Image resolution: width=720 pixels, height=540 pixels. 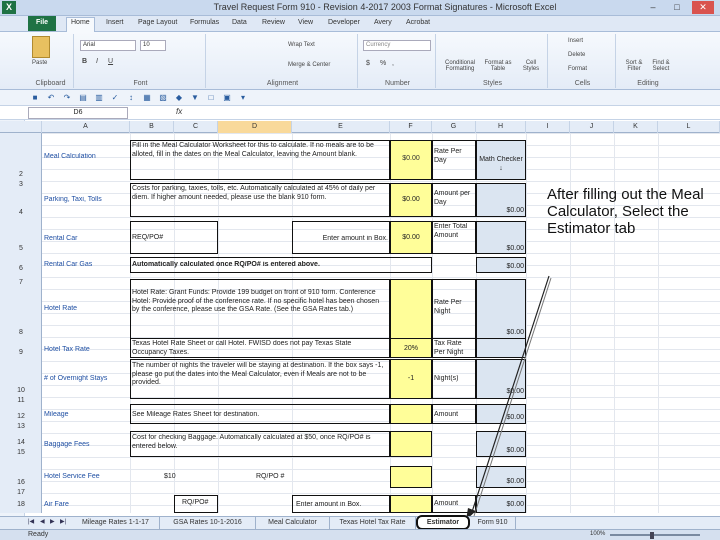 I want to click on tab-mileage-rates: Mileage Rates 1-1-17, so click(x=116, y=523).